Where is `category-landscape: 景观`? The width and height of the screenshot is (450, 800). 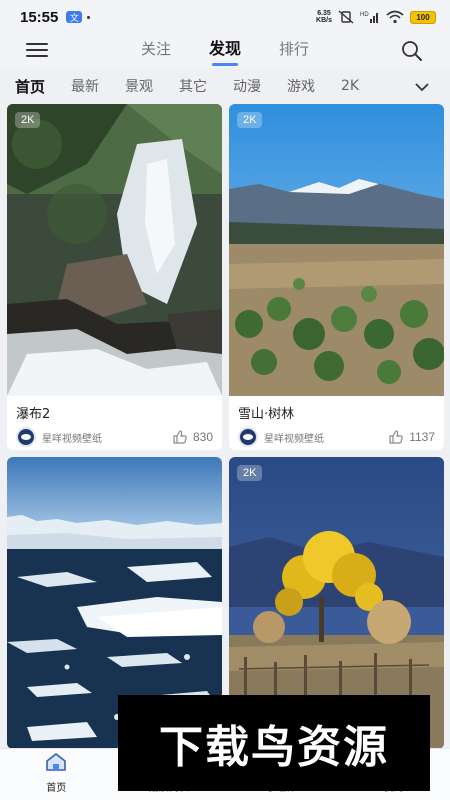
category-landscape: 景观 is located at coordinates (139, 86).